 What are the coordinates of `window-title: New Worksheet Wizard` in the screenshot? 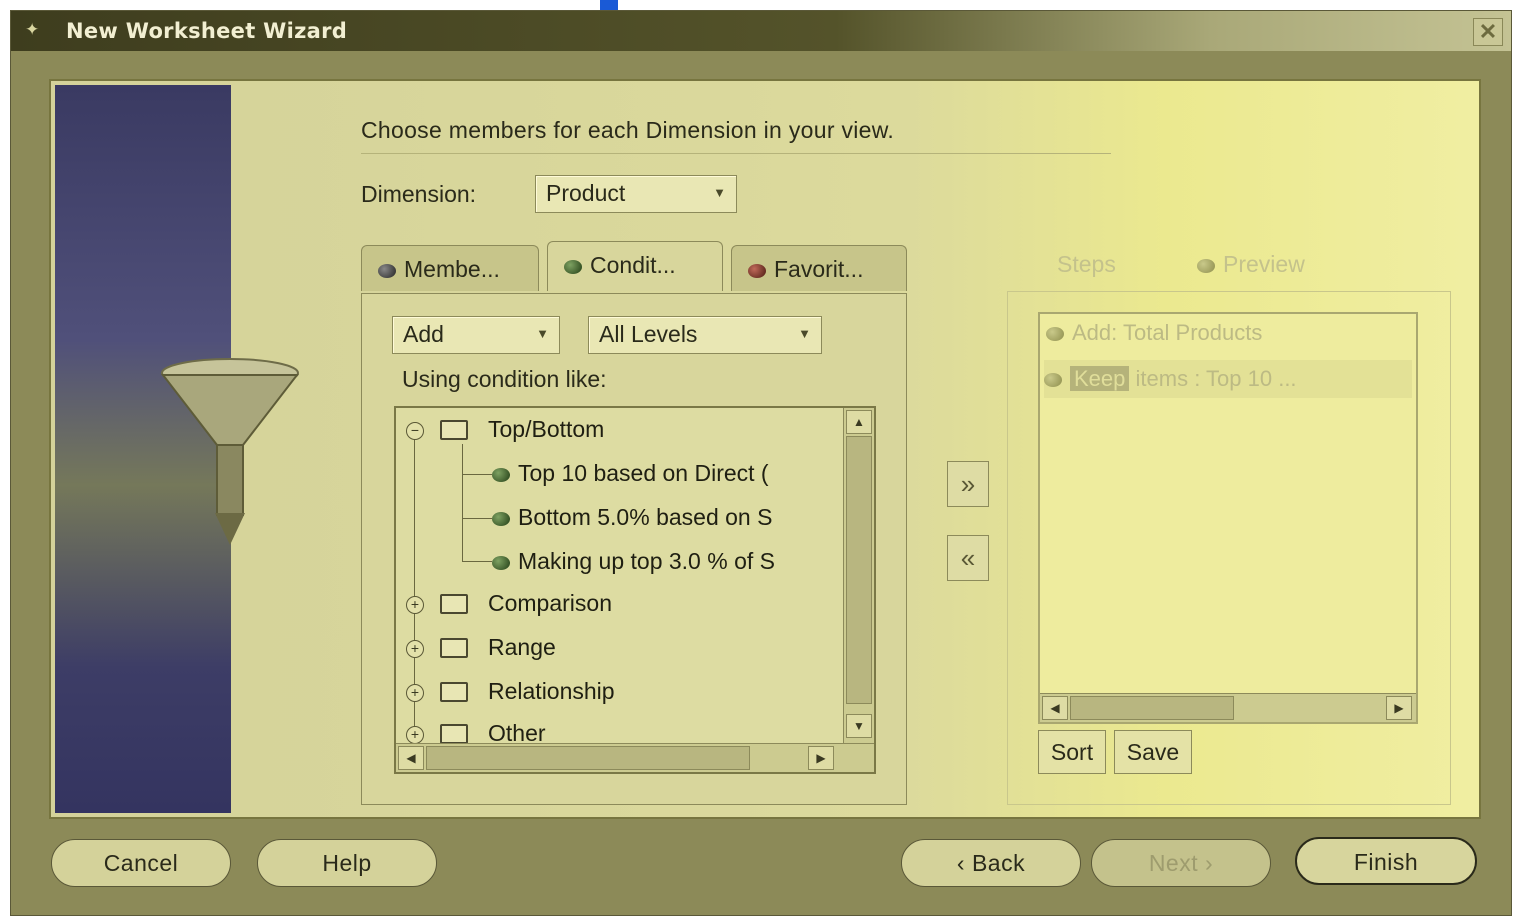 It's located at (207, 31).